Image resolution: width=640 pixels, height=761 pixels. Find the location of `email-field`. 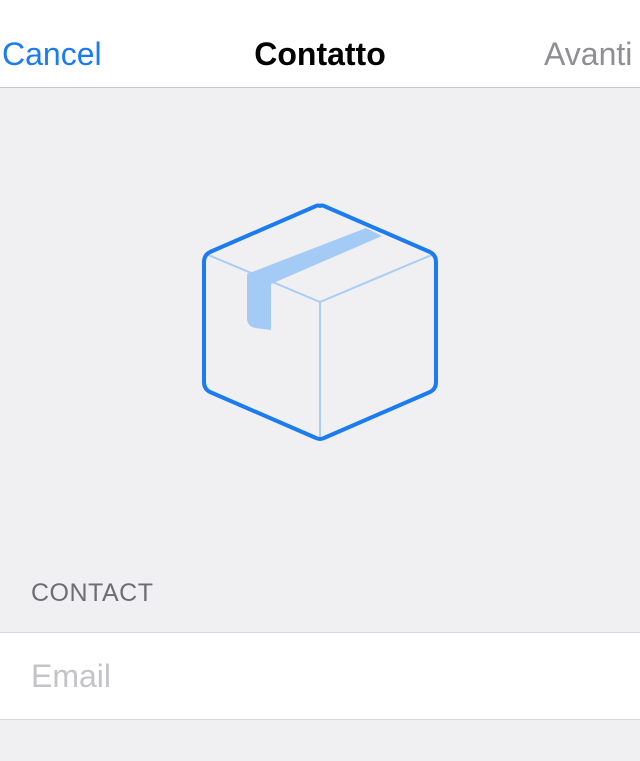

email-field is located at coordinates (321, 676).